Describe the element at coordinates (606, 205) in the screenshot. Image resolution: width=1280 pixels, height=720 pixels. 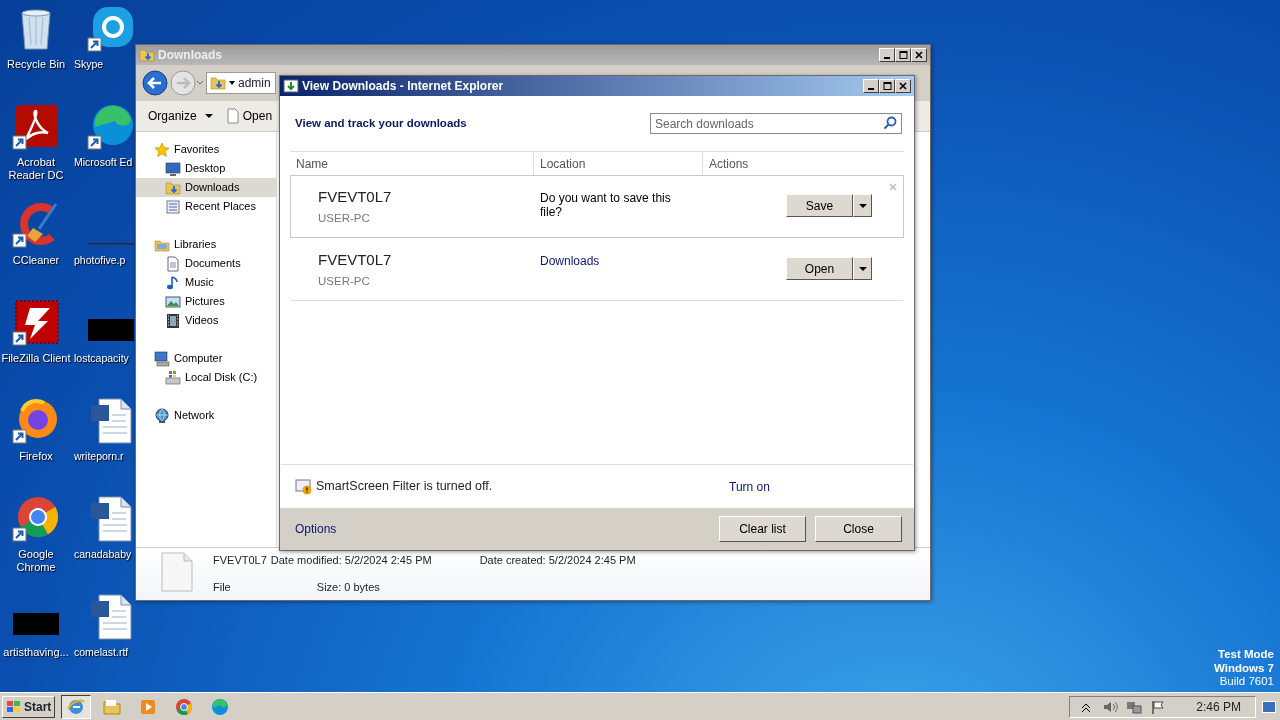
I see `save-prompt: Do you want to save this file?` at that location.